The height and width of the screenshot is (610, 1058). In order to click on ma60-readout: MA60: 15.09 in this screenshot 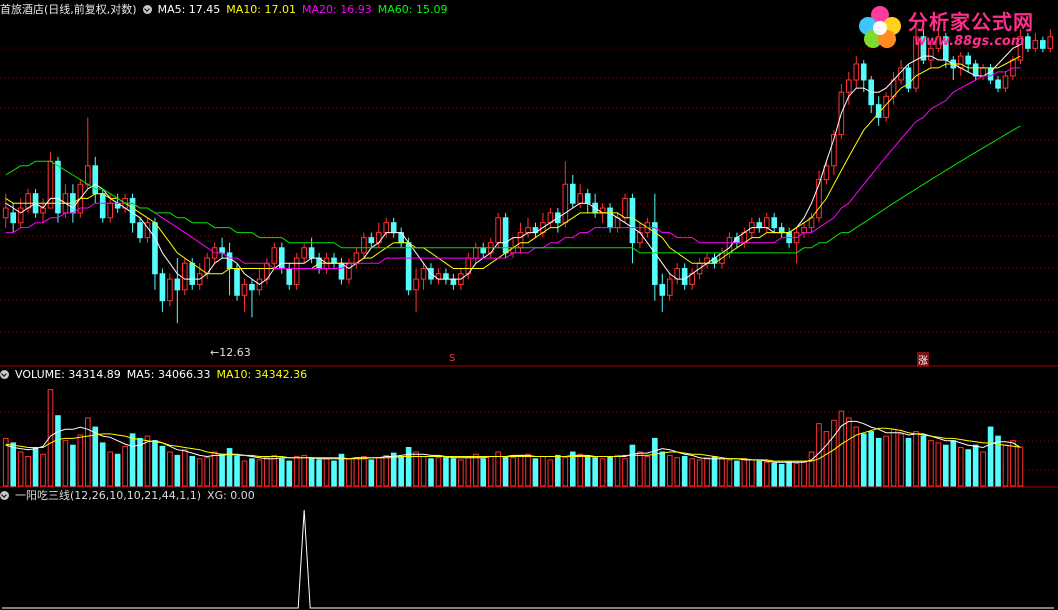, I will do `click(412, 9)`.